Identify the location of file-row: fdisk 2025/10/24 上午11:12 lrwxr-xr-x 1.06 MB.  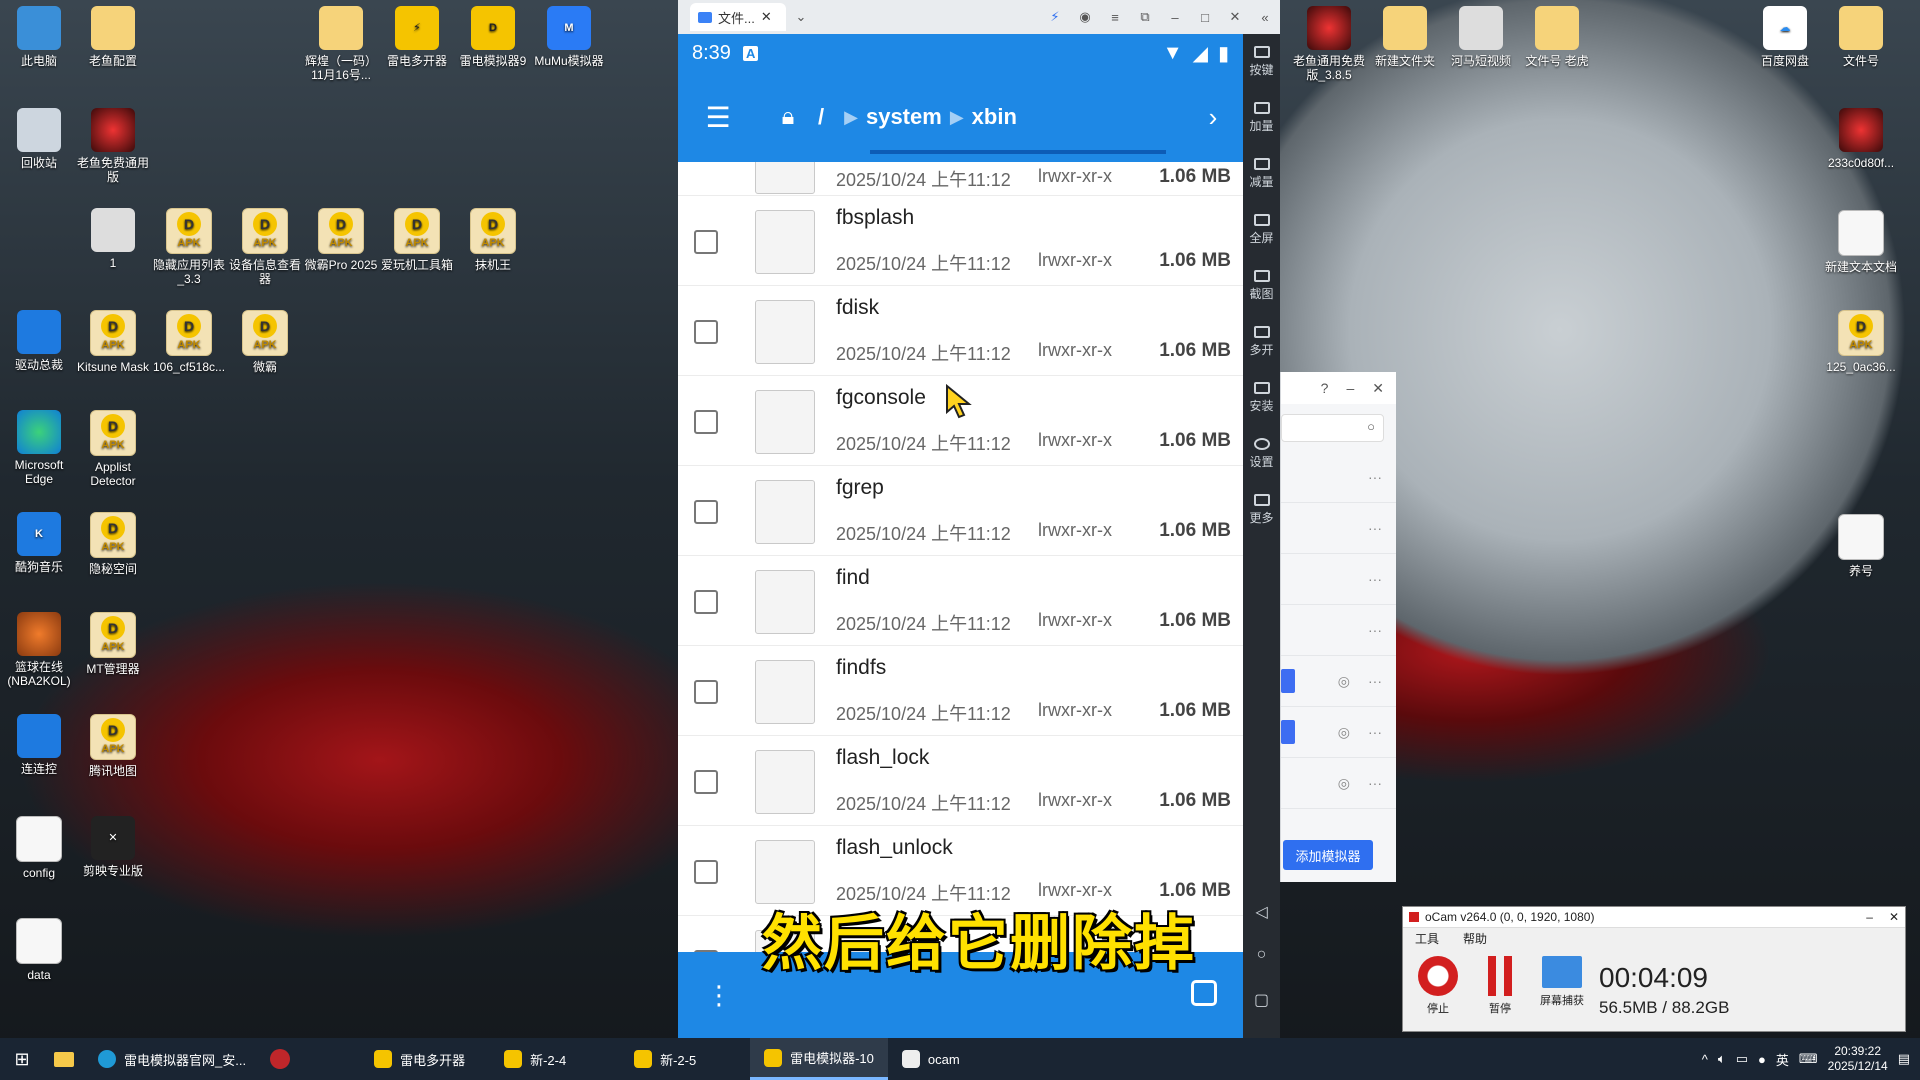
(960, 331).